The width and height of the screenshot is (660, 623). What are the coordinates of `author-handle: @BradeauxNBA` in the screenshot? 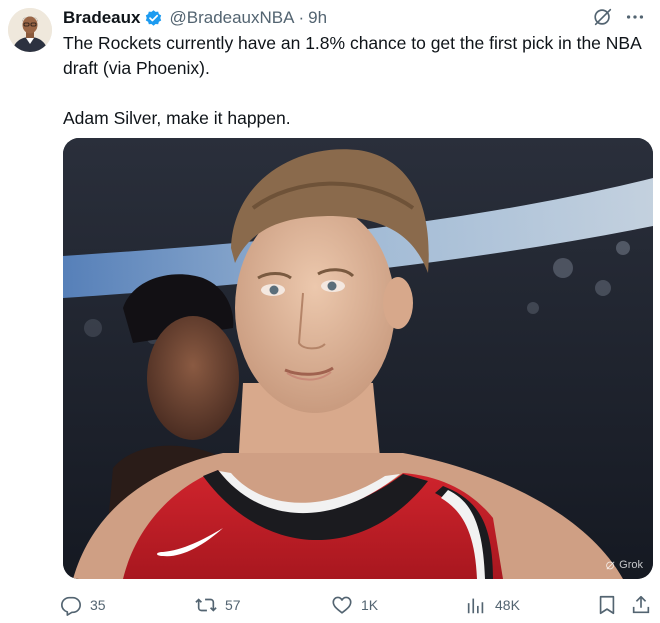 It's located at (231, 18).